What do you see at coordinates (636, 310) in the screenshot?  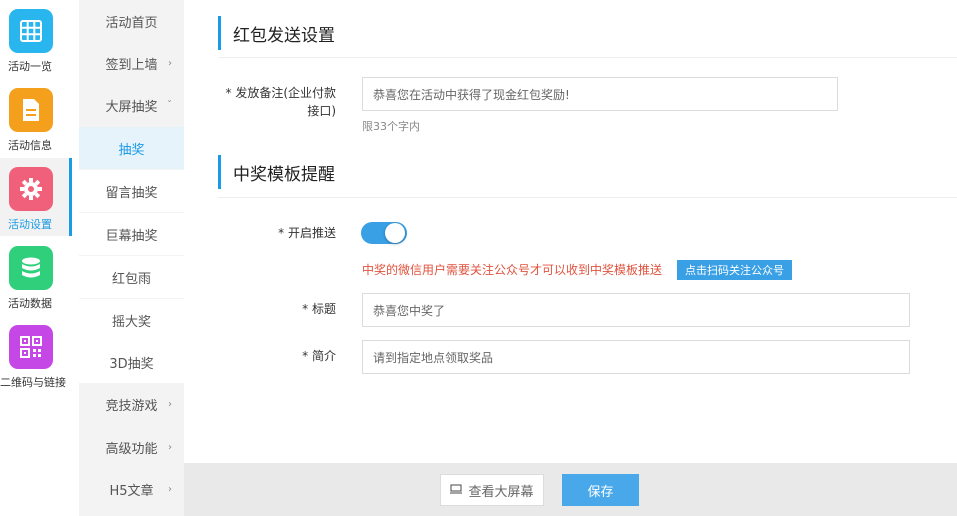 I see `template-title-input: 恭喜您中奖了` at bounding box center [636, 310].